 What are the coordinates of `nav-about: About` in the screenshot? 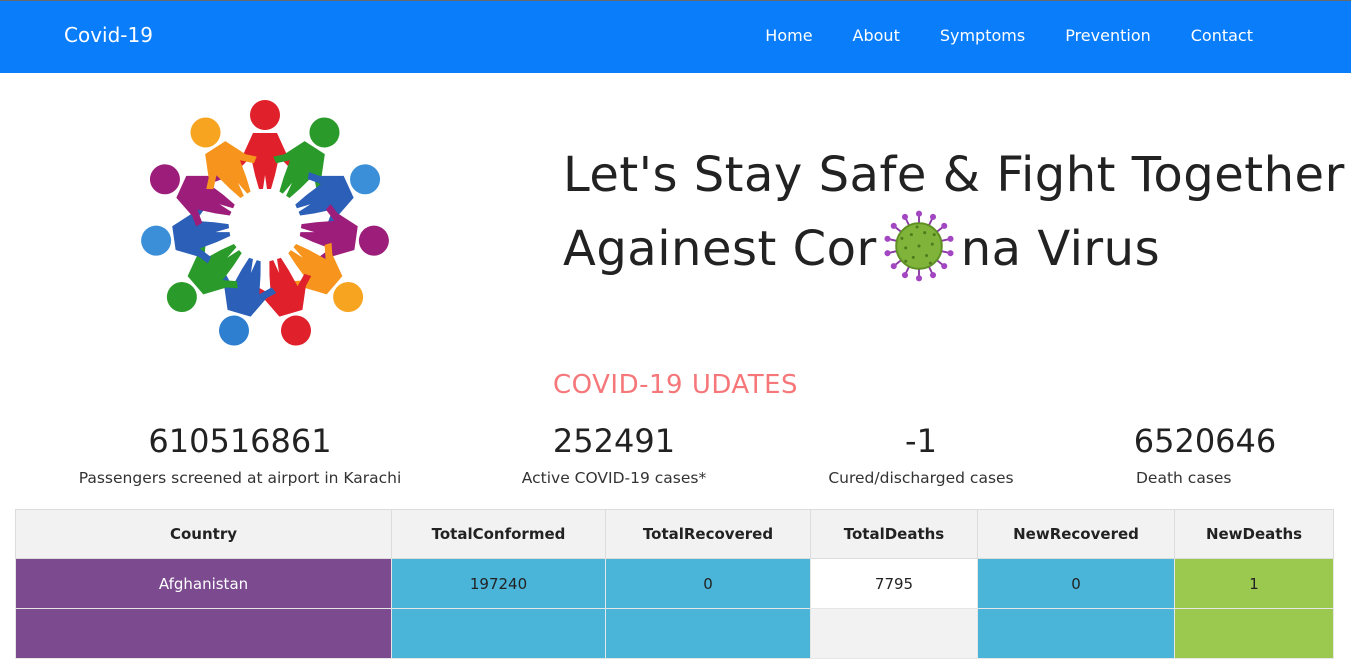 It's located at (876, 35).